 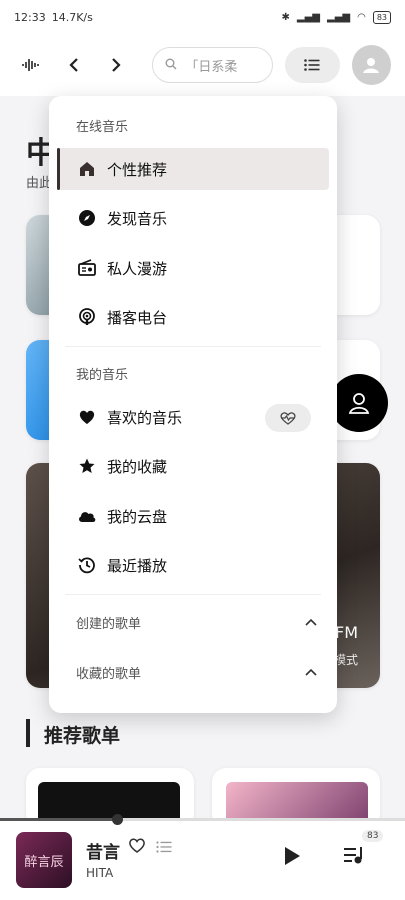 I want to click on my-music-header: 我的音乐, so click(x=102, y=375).